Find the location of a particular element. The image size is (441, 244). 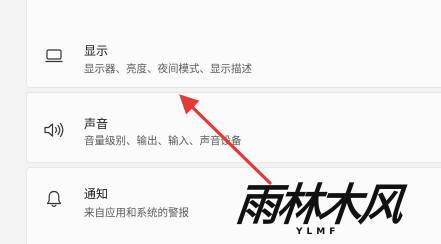

settings-item-title: 声音 is located at coordinates (96, 124).